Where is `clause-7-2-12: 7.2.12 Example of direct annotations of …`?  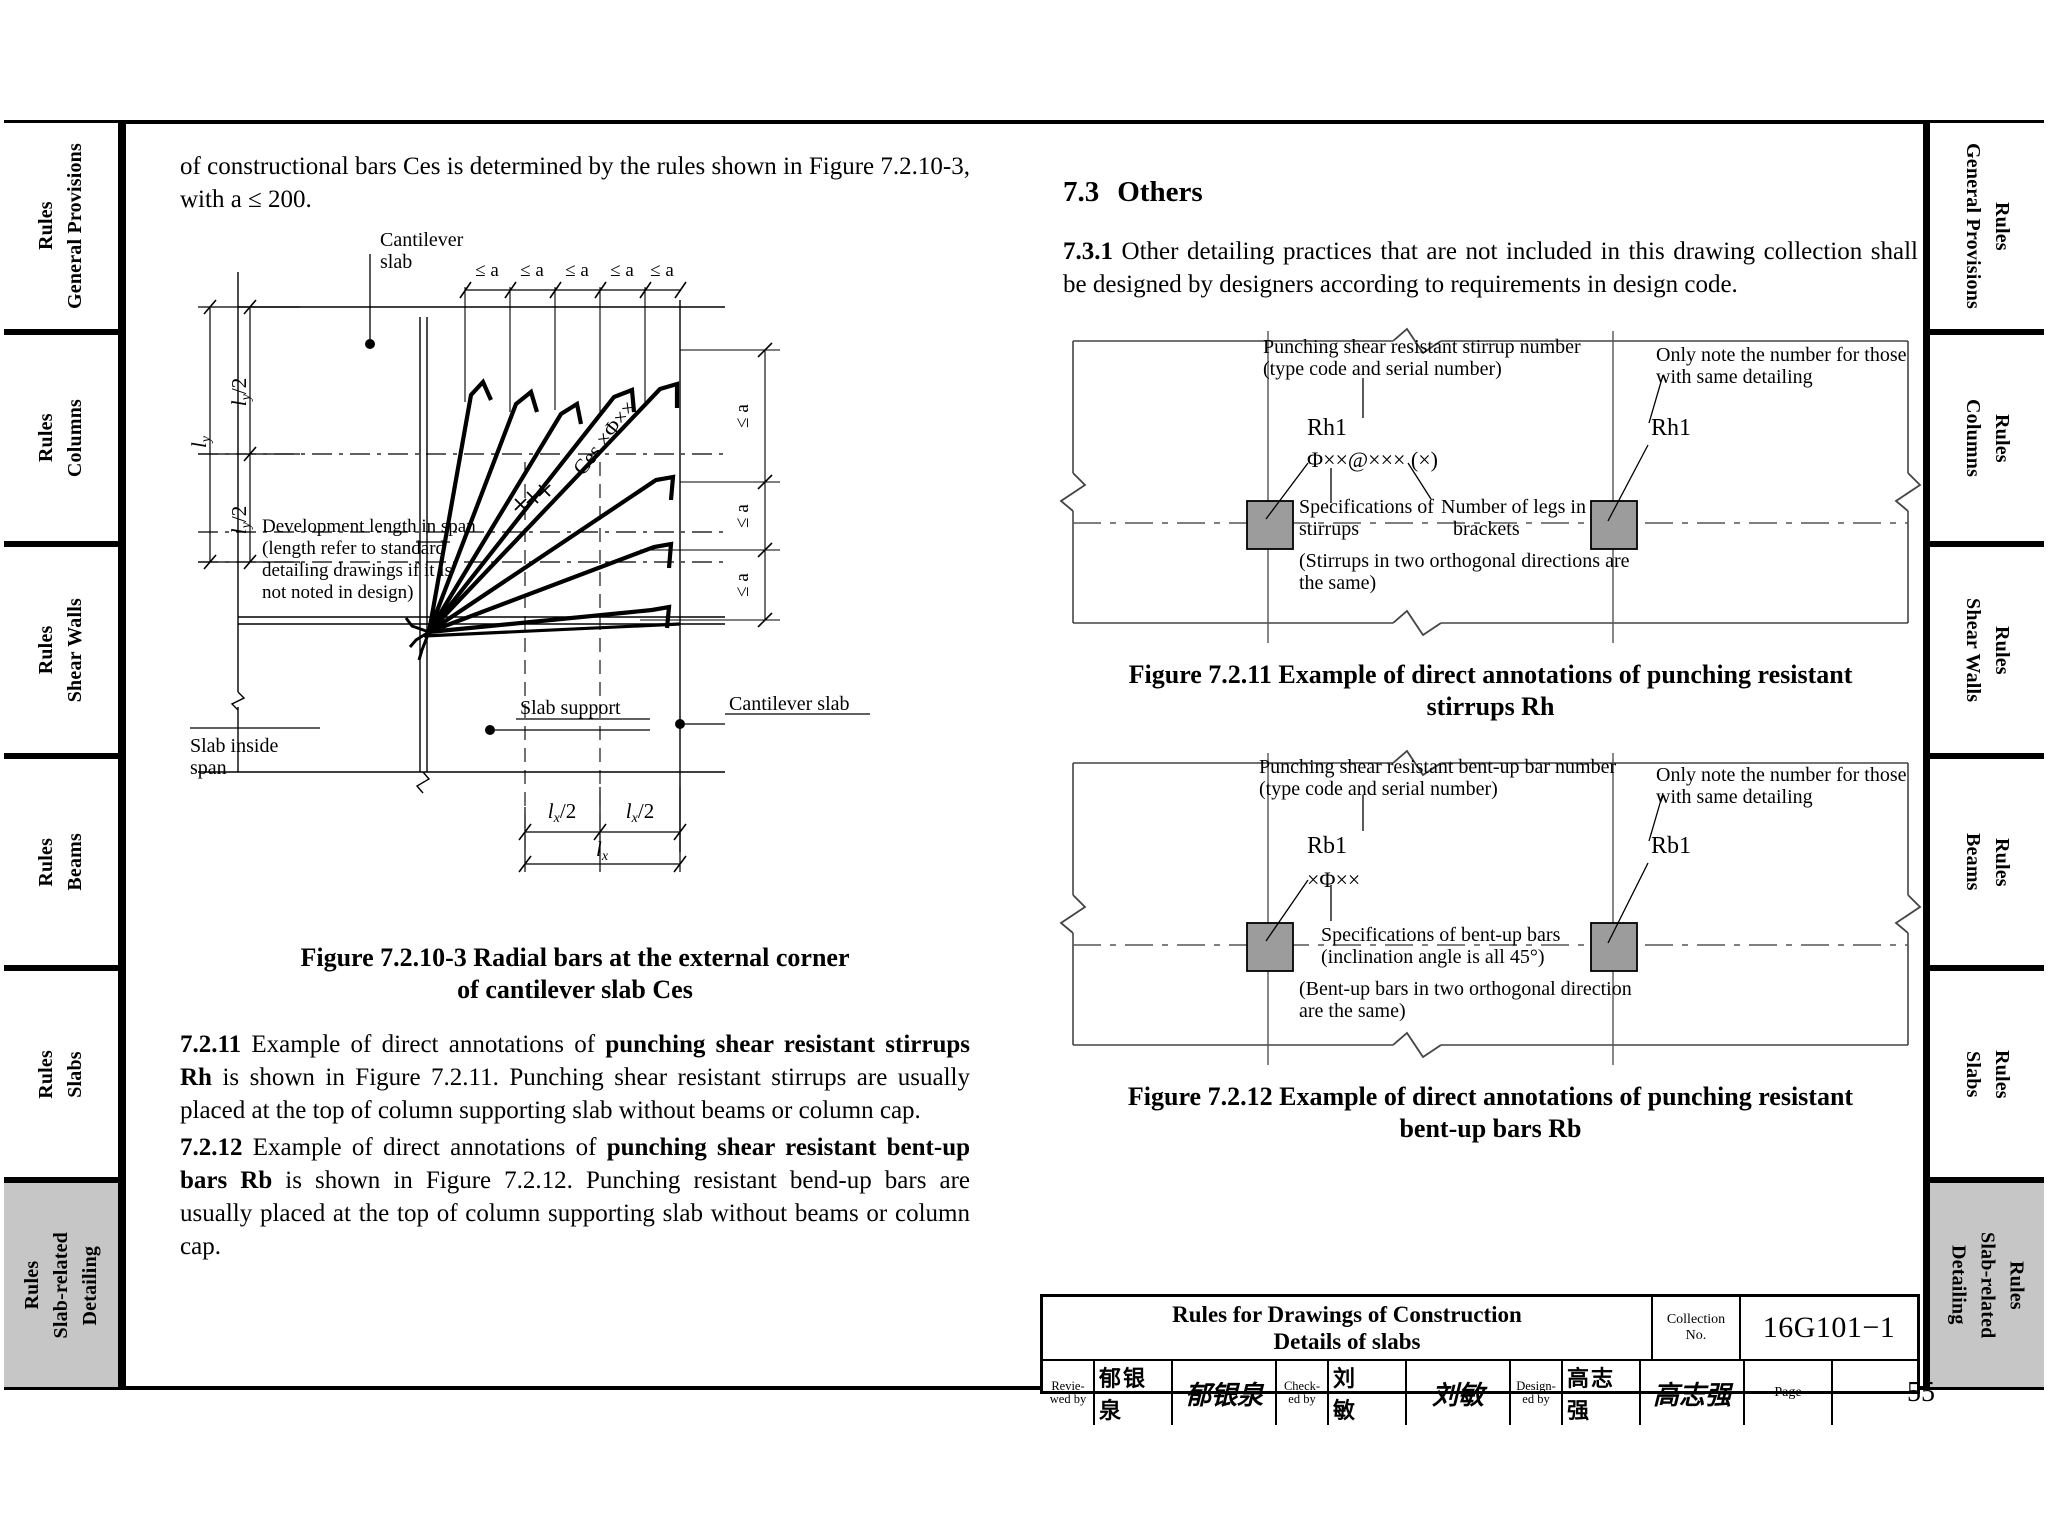 clause-7-2-12: 7.2.12 Example of direct annotations of … is located at coordinates (575, 1197).